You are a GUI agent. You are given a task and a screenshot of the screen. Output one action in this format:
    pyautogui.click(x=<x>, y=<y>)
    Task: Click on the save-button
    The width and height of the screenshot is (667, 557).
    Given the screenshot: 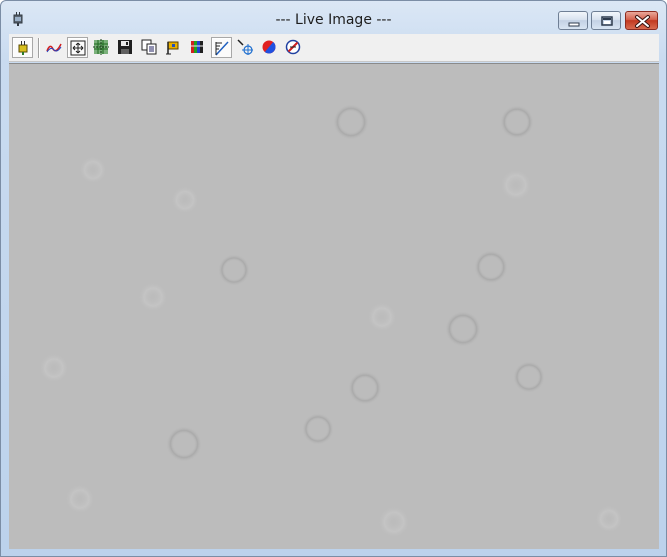 What is the action you would take?
    pyautogui.click(x=125, y=47)
    